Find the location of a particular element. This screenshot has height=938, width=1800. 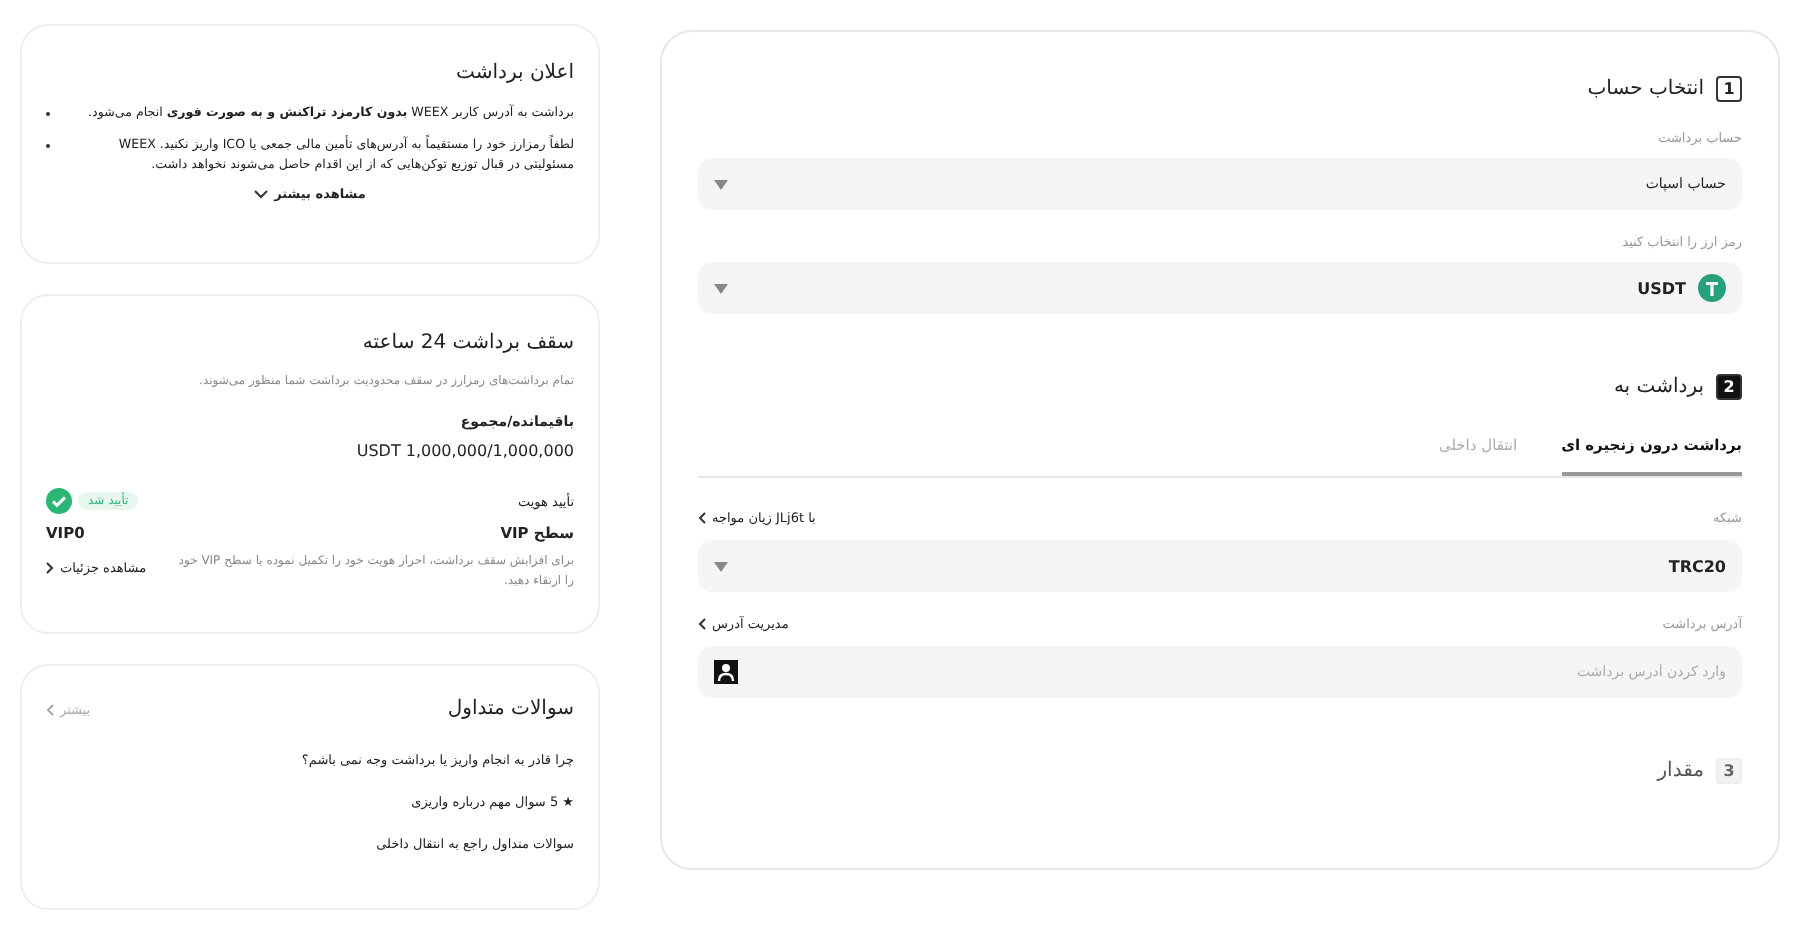

step-title: مقدار is located at coordinates (1680, 771).